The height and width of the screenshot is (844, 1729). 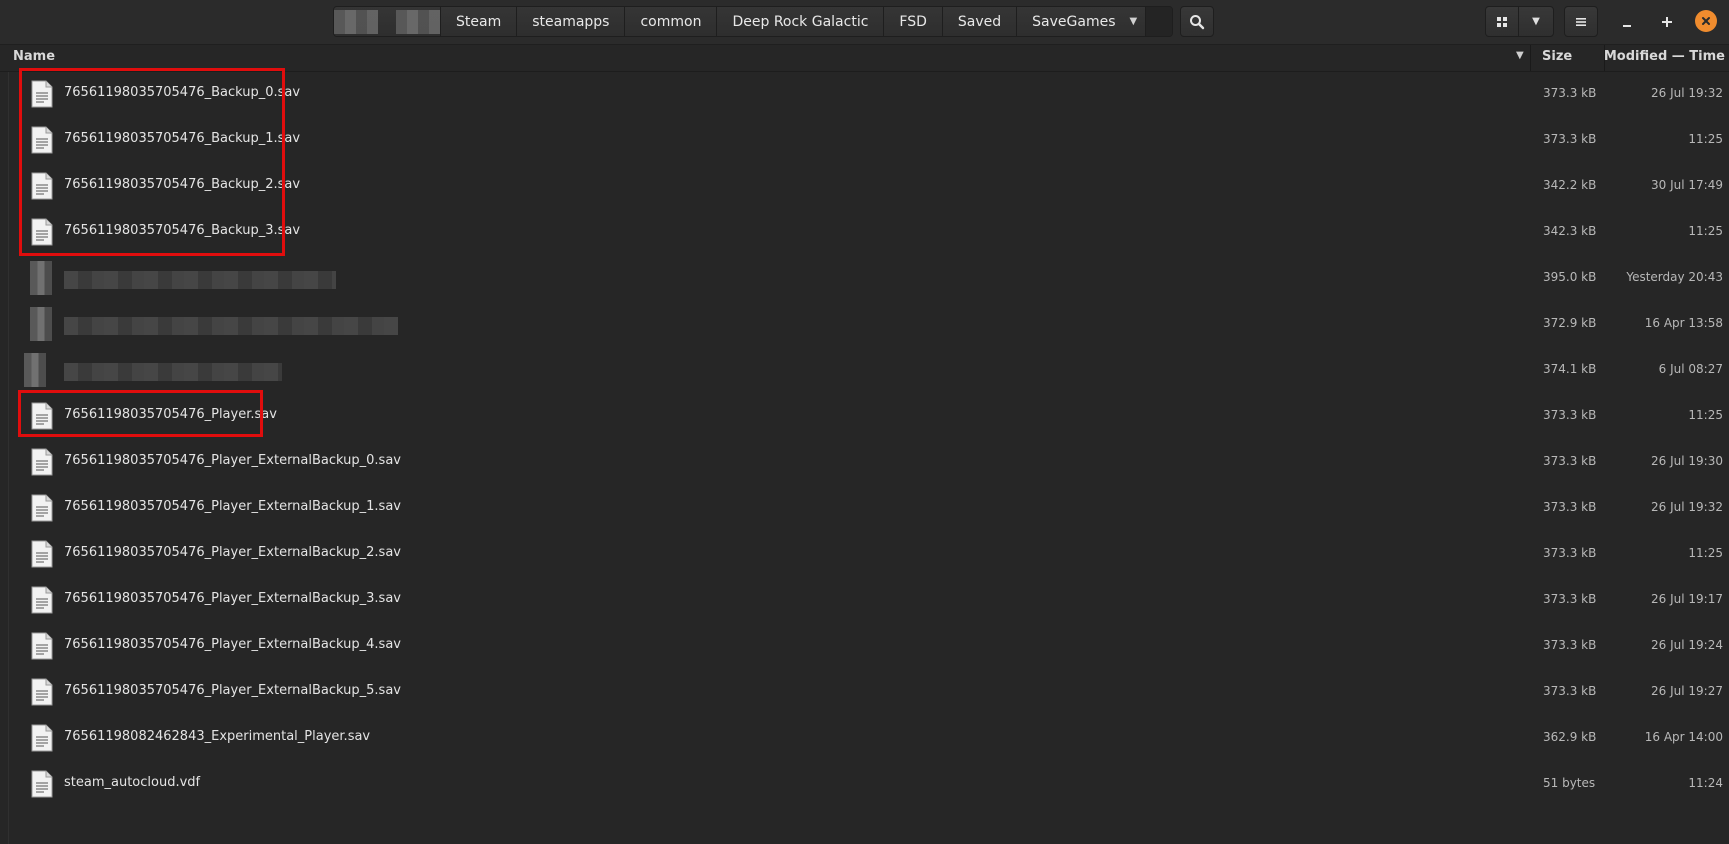 I want to click on maximize-icon, so click(x=1667, y=22).